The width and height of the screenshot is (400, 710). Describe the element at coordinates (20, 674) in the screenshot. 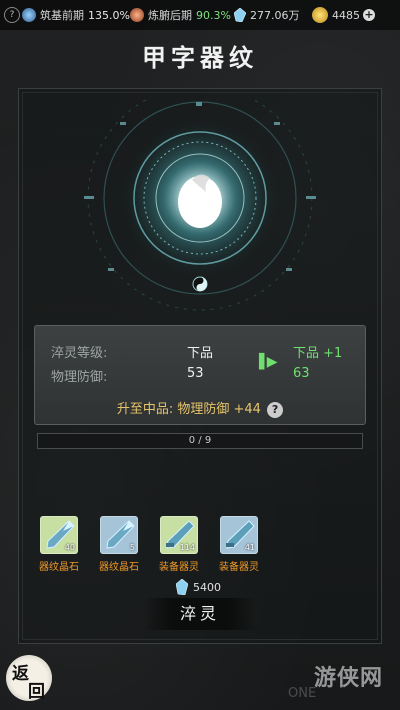

I see `back-label-top: 返` at that location.